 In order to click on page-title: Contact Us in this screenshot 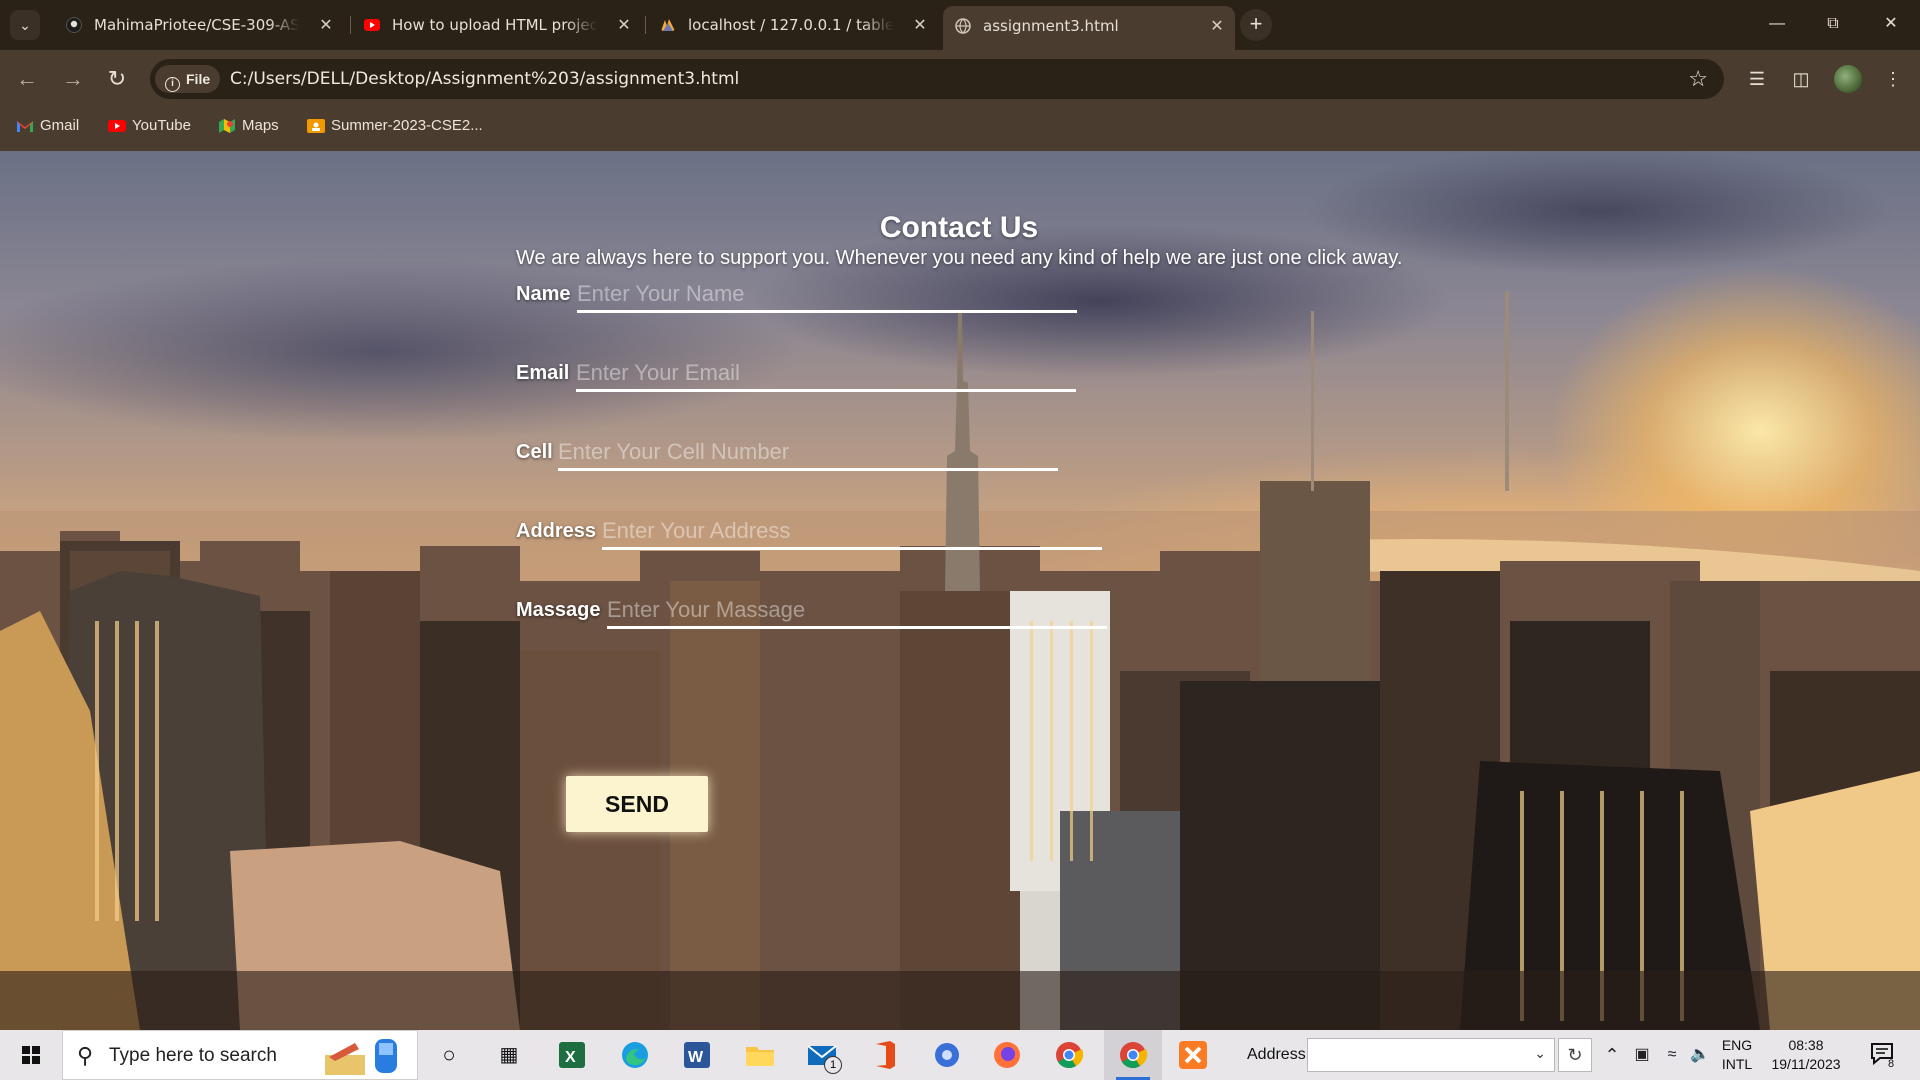, I will do `click(959, 227)`.